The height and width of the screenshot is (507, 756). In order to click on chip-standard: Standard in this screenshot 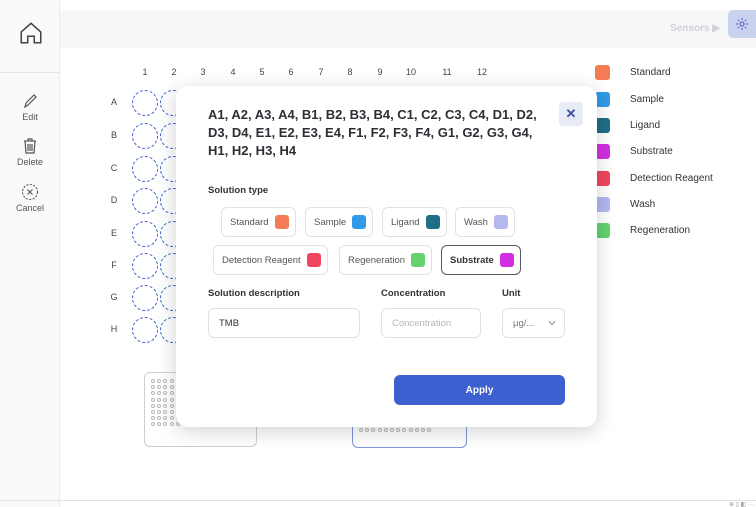, I will do `click(258, 222)`.